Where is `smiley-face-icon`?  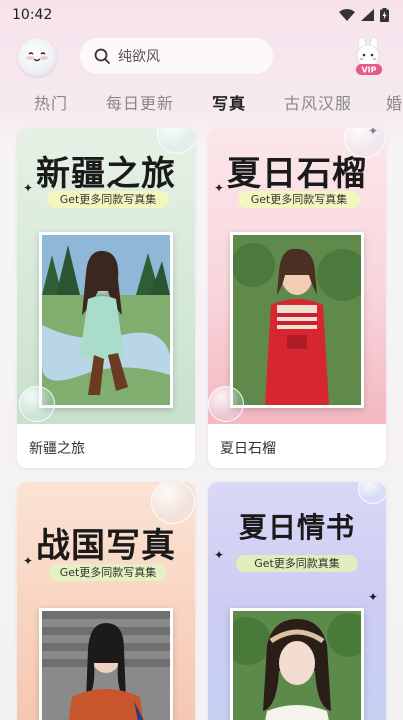
smiley-face-icon is located at coordinates (37, 57).